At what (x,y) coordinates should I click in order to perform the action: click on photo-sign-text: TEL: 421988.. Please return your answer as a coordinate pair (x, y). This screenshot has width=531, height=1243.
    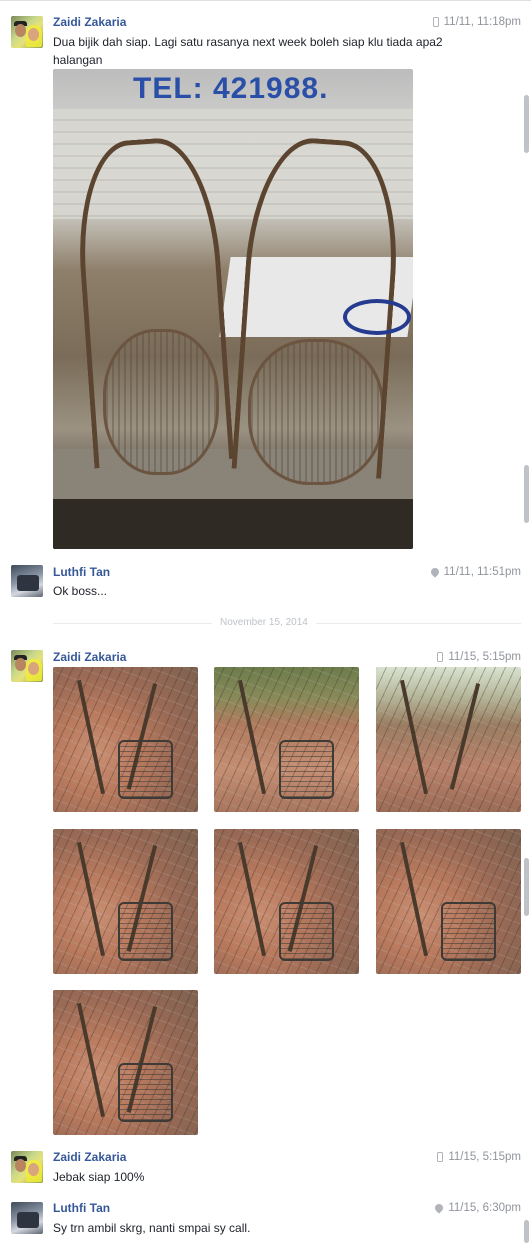
    Looking at the image, I should click on (231, 88).